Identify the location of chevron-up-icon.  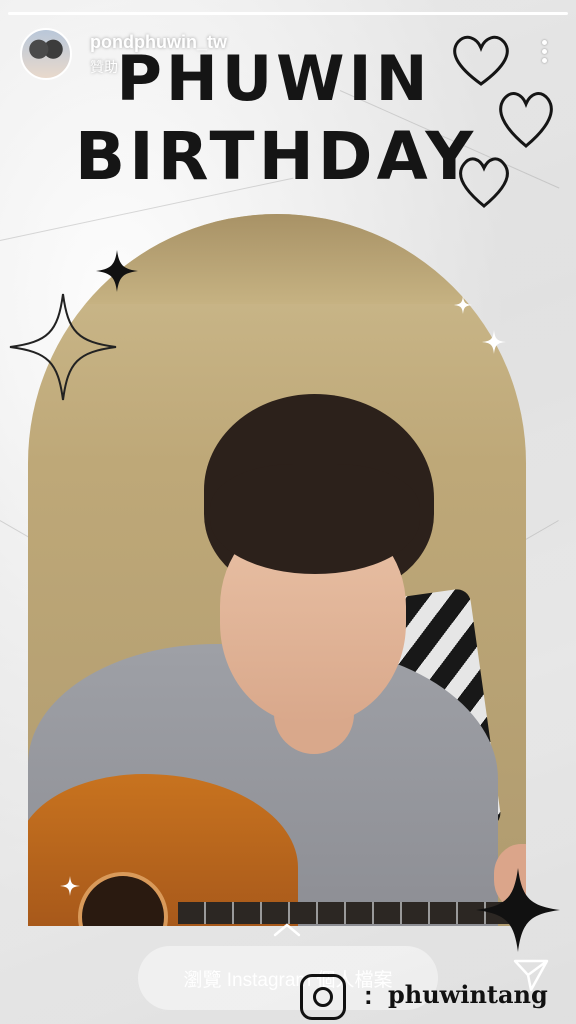
(287, 930).